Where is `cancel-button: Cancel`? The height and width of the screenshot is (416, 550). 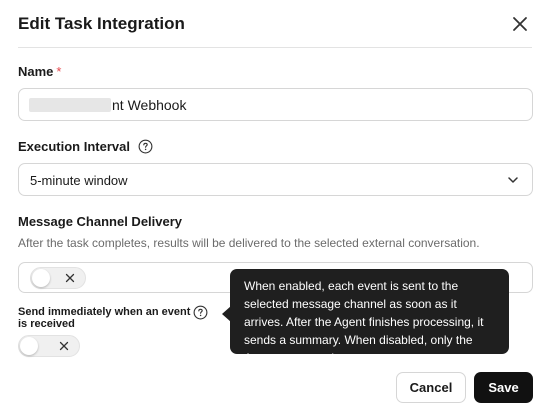 cancel-button: Cancel is located at coordinates (431, 387).